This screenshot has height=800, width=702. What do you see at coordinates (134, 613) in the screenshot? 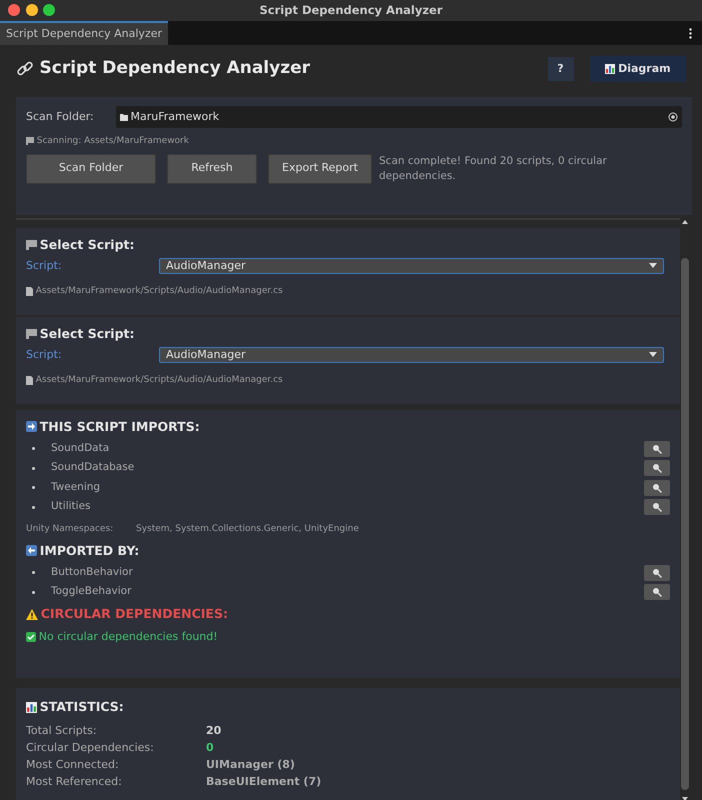
I see `circular-dependencies-heading: CIRCULAR DEPENDENCIES:` at bounding box center [134, 613].